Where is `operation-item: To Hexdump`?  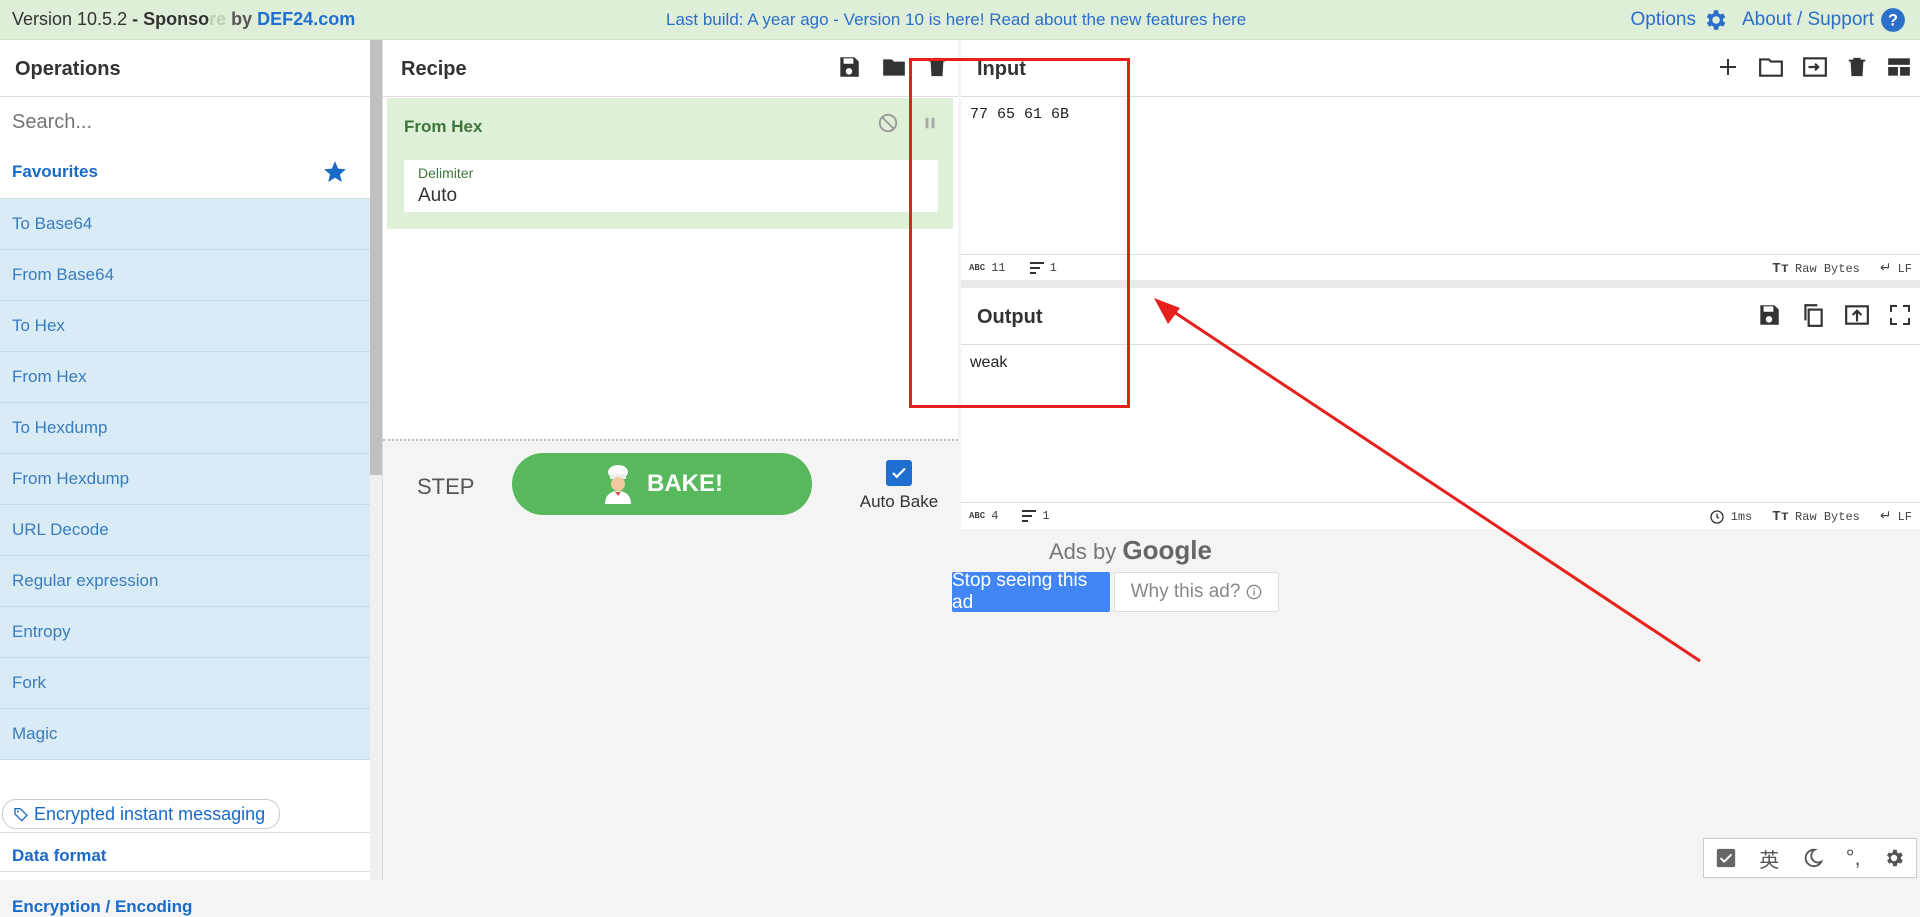
operation-item: To Hexdump is located at coordinates (185, 428).